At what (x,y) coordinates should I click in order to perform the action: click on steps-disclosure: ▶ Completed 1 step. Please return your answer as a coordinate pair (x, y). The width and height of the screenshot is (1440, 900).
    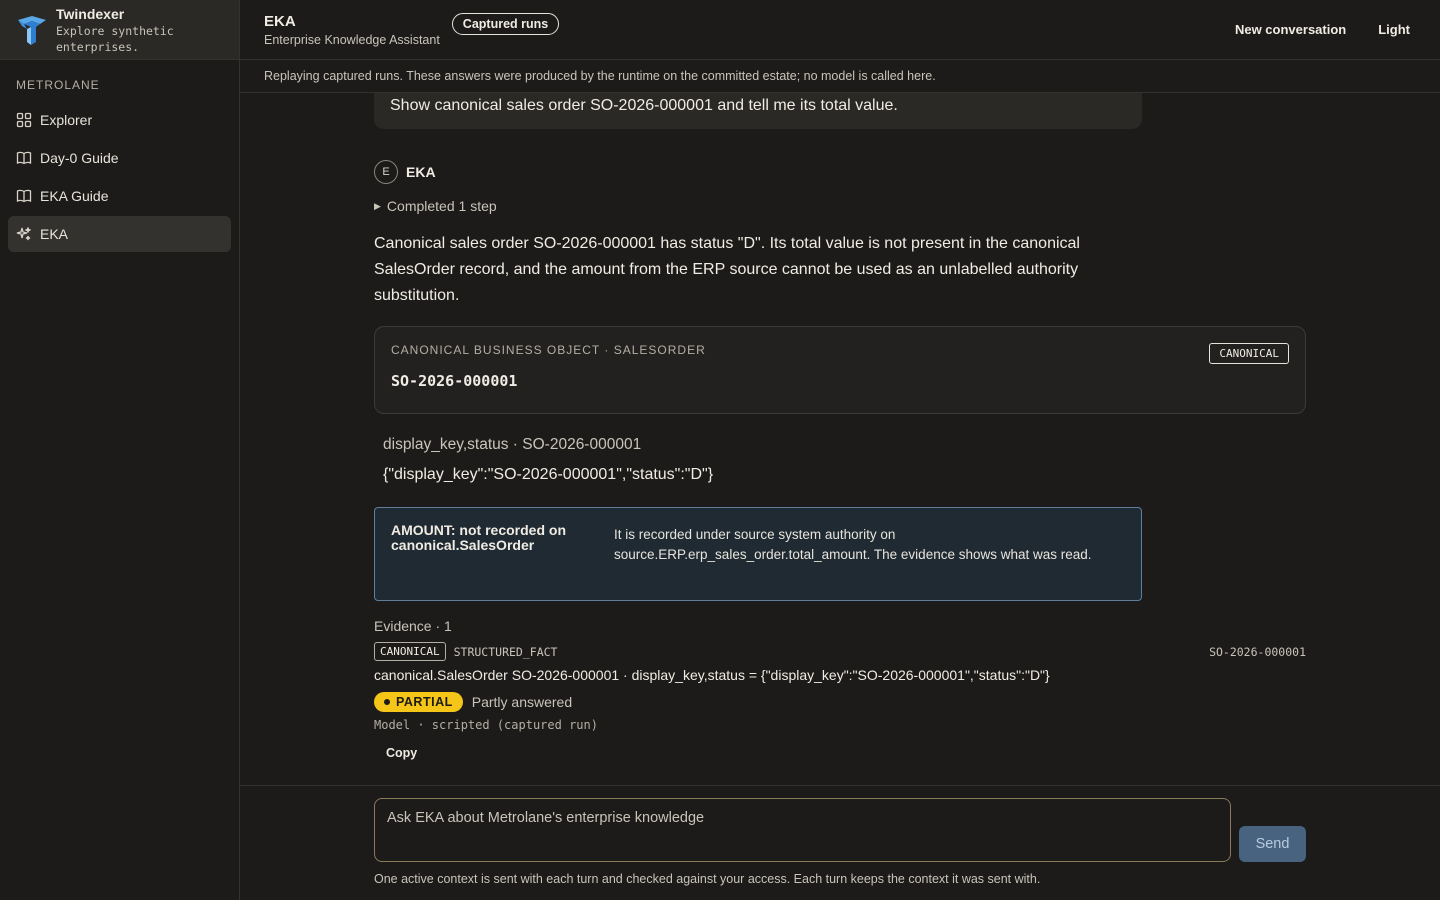
    Looking at the image, I should click on (840, 206).